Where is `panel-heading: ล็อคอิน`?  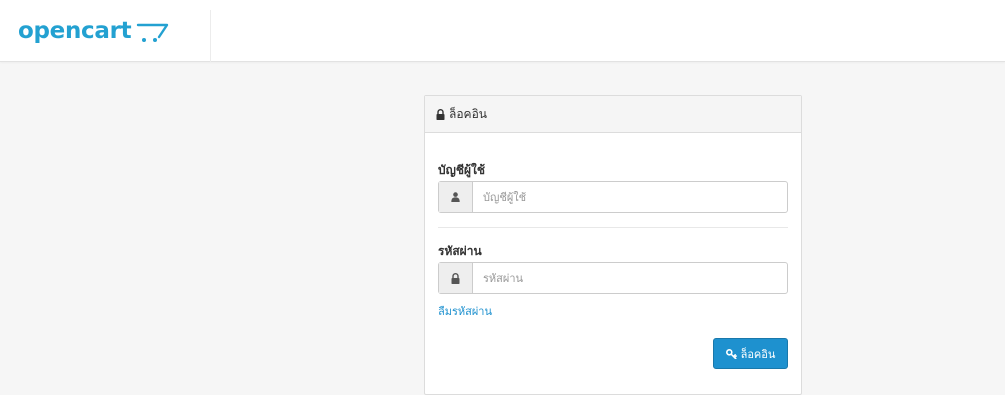 panel-heading: ล็อคอิน is located at coordinates (613, 114).